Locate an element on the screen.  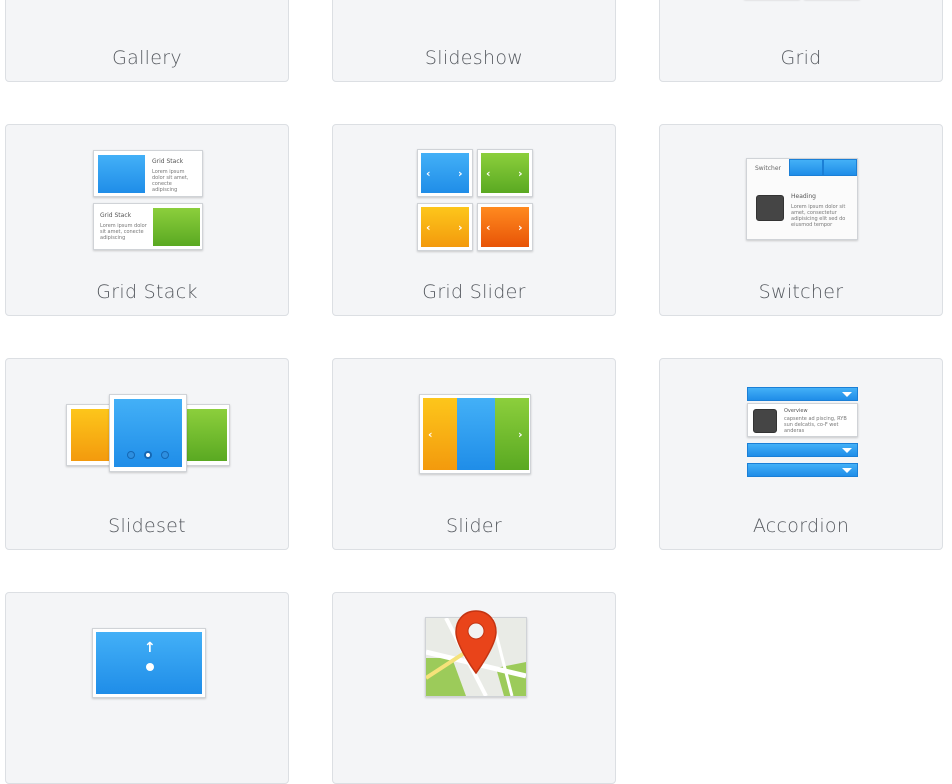
widget-card-slideset: Slideset is located at coordinates (147, 454).